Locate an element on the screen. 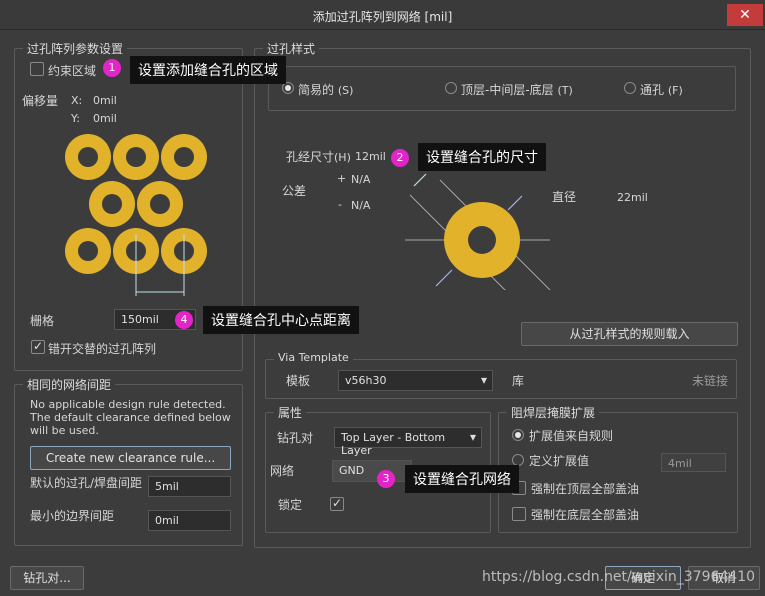  hole-size-label: 孔经尺寸(H) is located at coordinates (318, 156).